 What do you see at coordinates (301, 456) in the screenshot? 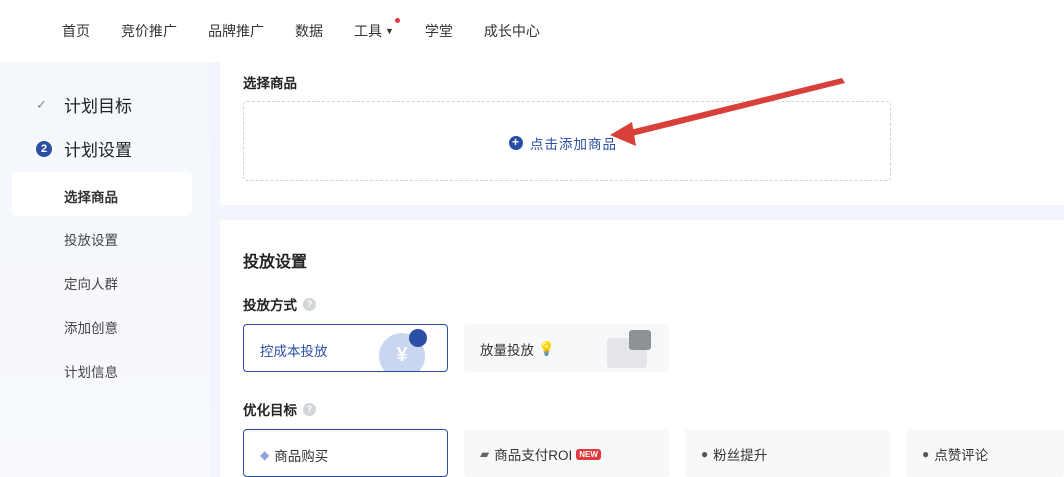
I see `goal-product-purchase-label: 商品购买` at bounding box center [301, 456].